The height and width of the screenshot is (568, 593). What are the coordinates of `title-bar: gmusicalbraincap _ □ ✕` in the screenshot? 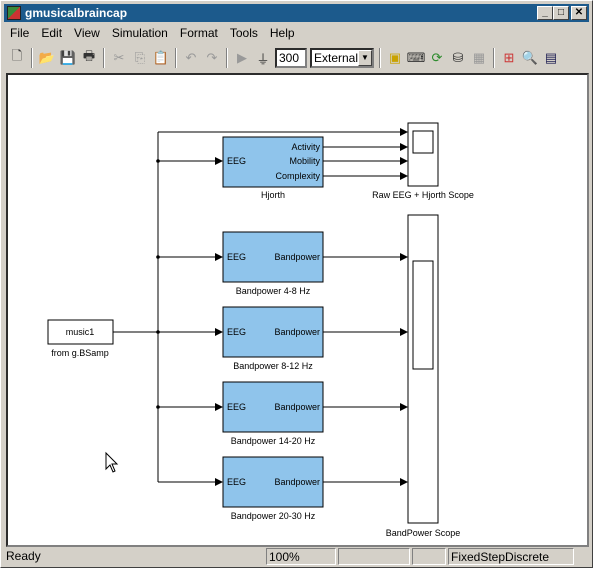 It's located at (296, 13).